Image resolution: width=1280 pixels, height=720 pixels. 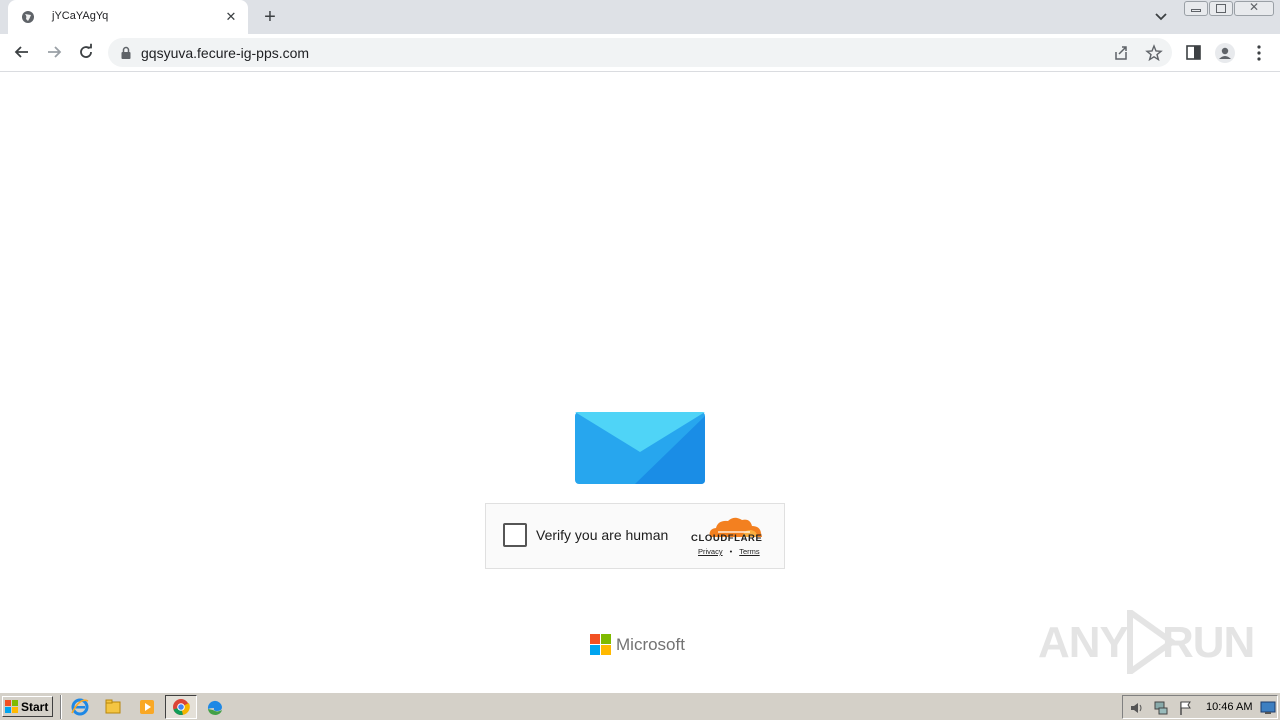 What do you see at coordinates (215, 707) in the screenshot?
I see `edge-icon` at bounding box center [215, 707].